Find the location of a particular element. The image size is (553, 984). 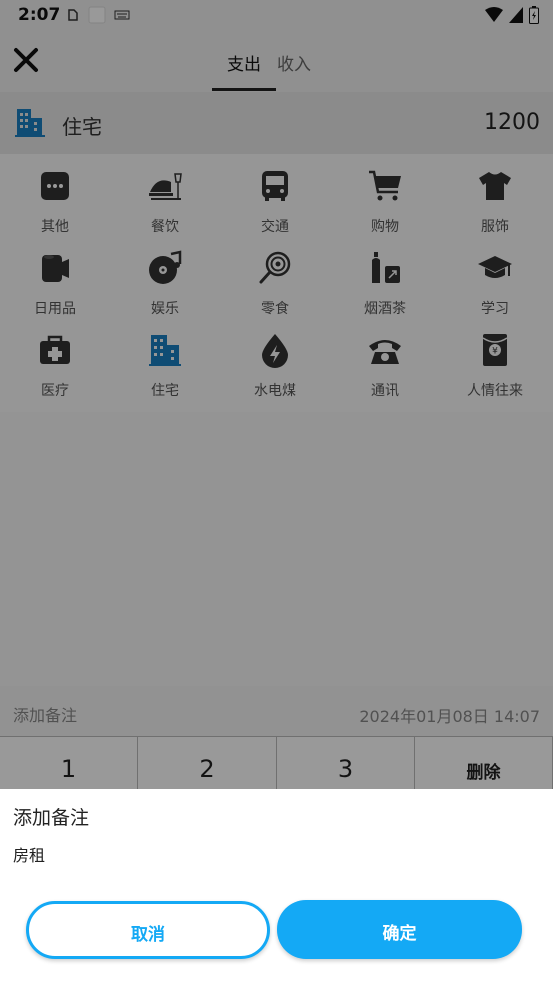

dialog-title: 添加备注 is located at coordinates (51, 818).